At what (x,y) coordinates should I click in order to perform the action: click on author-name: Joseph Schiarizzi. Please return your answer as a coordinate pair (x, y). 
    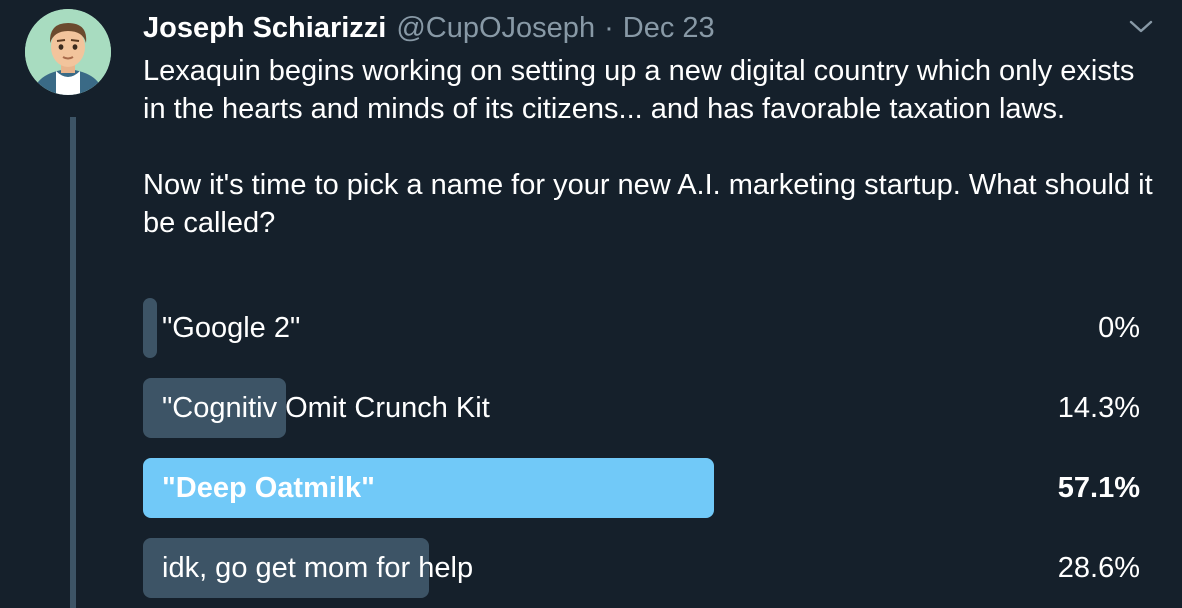
    Looking at the image, I should click on (264, 28).